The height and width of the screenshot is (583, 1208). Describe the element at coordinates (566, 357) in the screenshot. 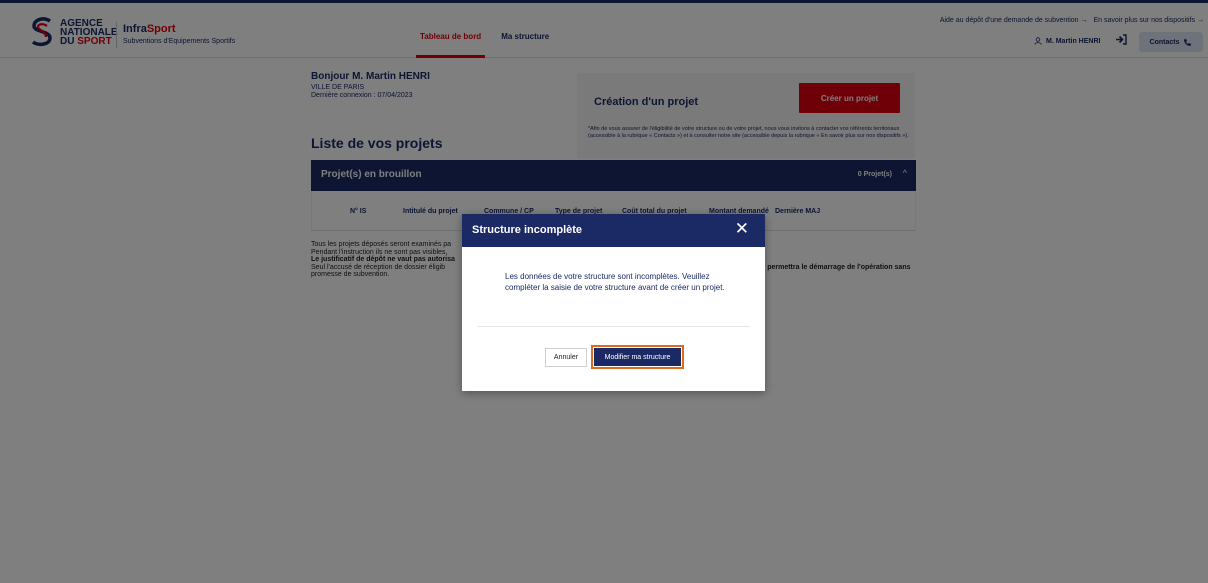

I see `cancel-button: Annuler` at that location.